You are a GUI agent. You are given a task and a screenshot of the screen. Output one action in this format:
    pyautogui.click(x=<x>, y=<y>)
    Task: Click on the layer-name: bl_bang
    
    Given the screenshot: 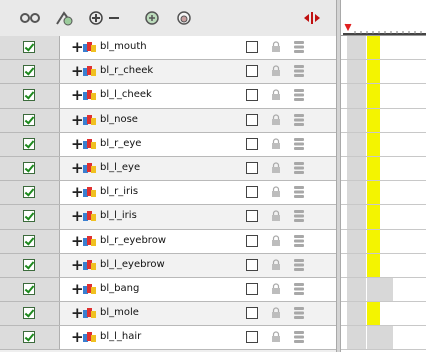 What is the action you would take?
    pyautogui.click(x=119, y=288)
    